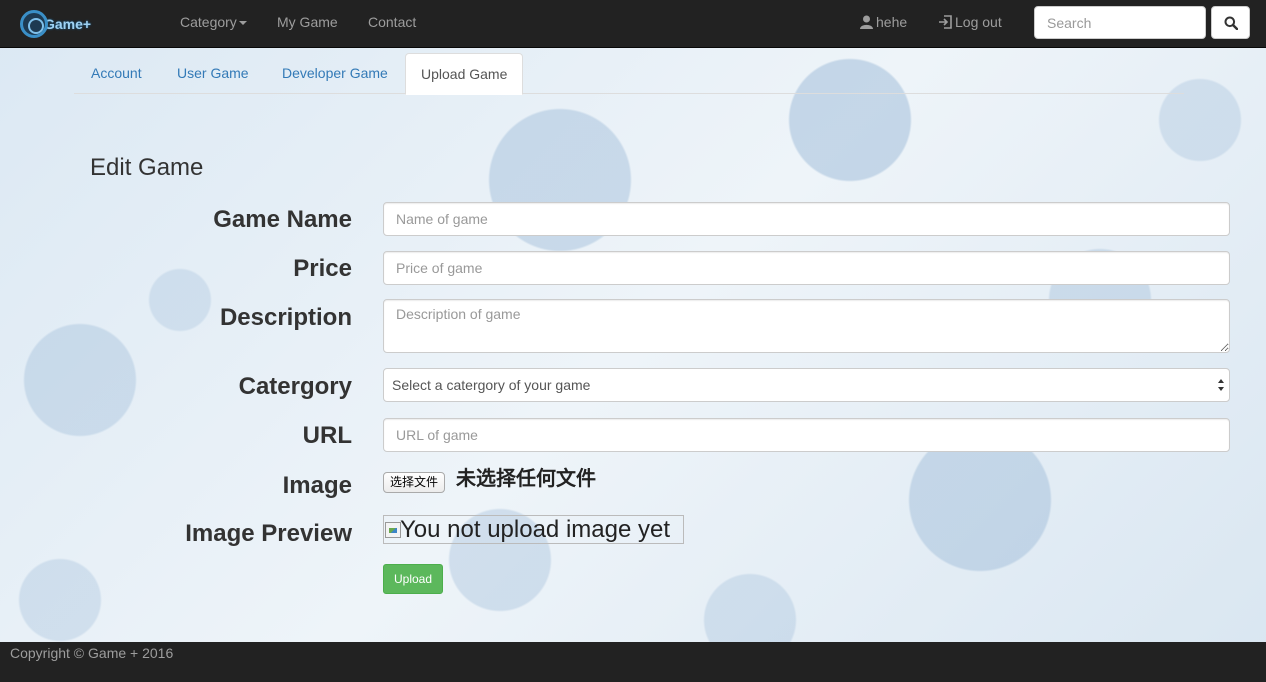  What do you see at coordinates (413, 579) in the screenshot?
I see `upload-button: Upload` at bounding box center [413, 579].